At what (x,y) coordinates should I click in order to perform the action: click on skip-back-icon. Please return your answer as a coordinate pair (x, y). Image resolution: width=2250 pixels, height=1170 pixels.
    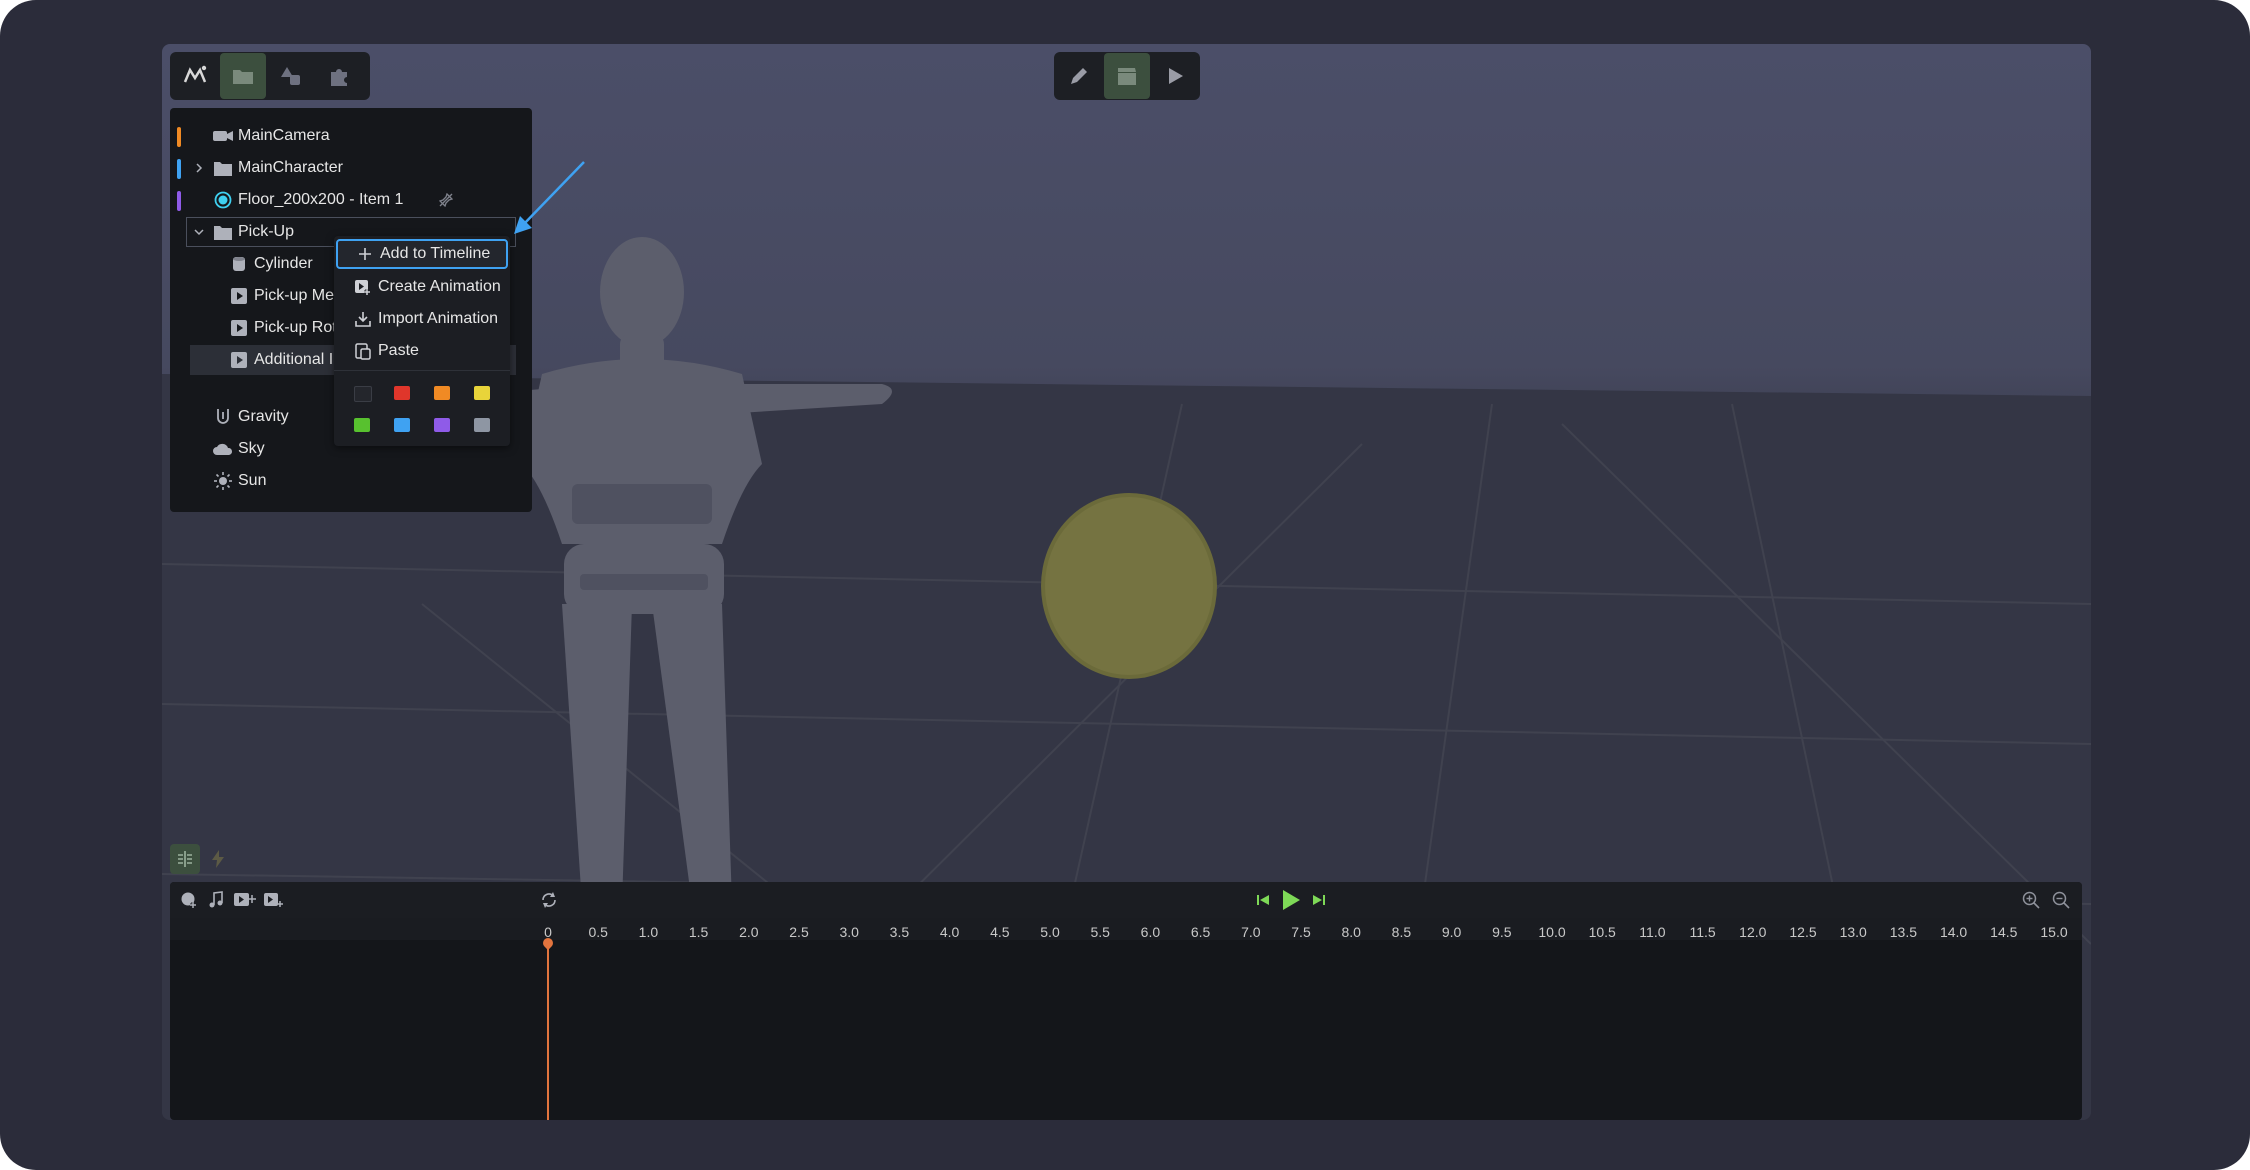
    Looking at the image, I should click on (1263, 900).